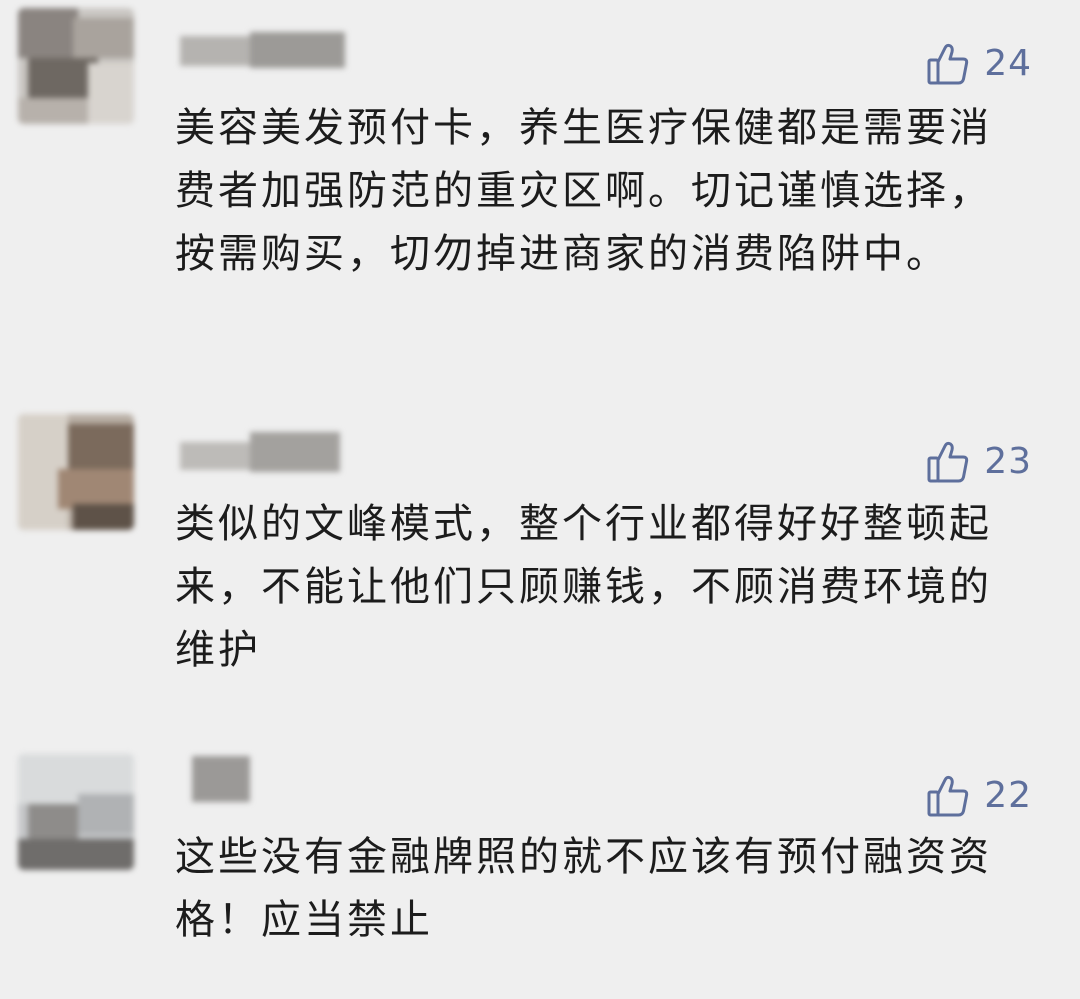  Describe the element at coordinates (979, 64) in the screenshot. I see `like-button: 24` at that location.